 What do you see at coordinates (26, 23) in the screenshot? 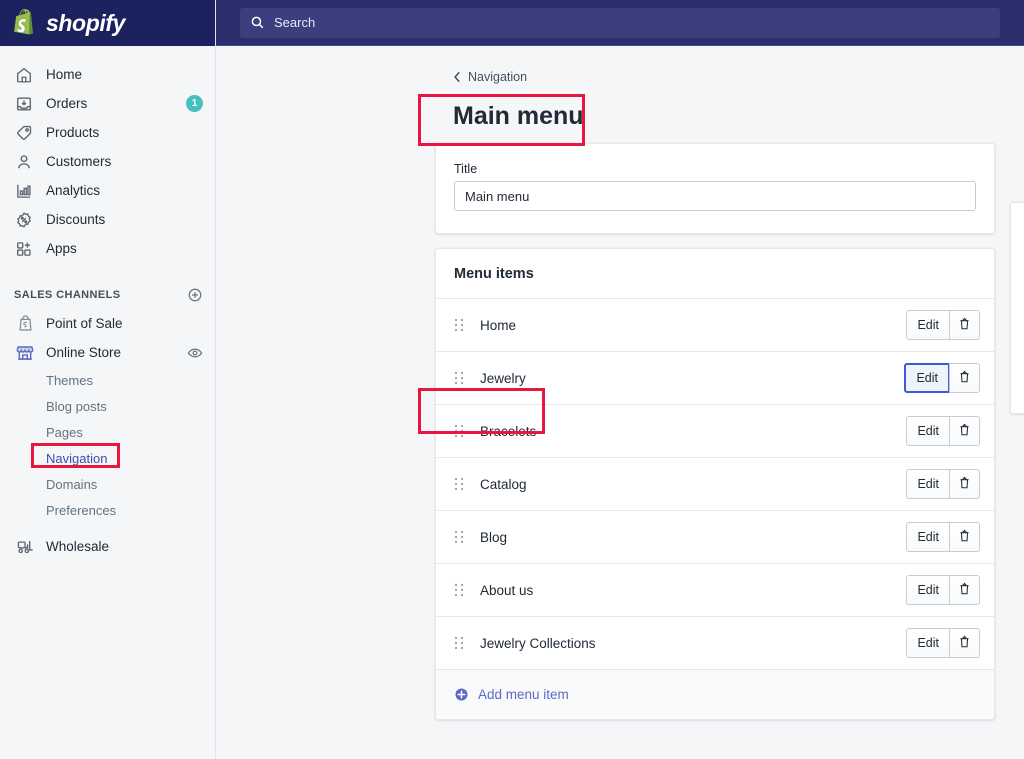
I see `shopify-bag-icon` at bounding box center [26, 23].